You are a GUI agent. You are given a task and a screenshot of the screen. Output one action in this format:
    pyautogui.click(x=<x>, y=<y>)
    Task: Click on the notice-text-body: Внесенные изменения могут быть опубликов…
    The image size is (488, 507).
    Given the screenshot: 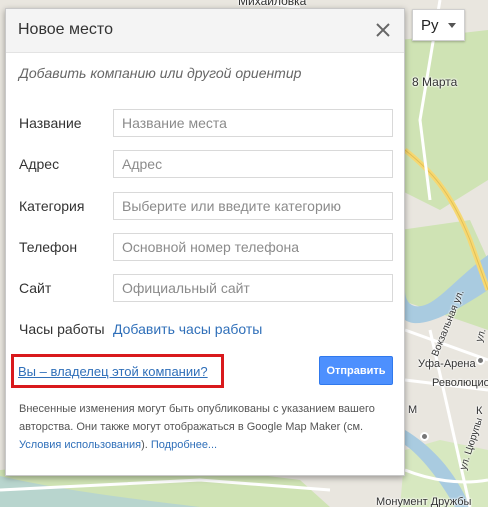 What is the action you would take?
    pyautogui.click(x=197, y=418)
    